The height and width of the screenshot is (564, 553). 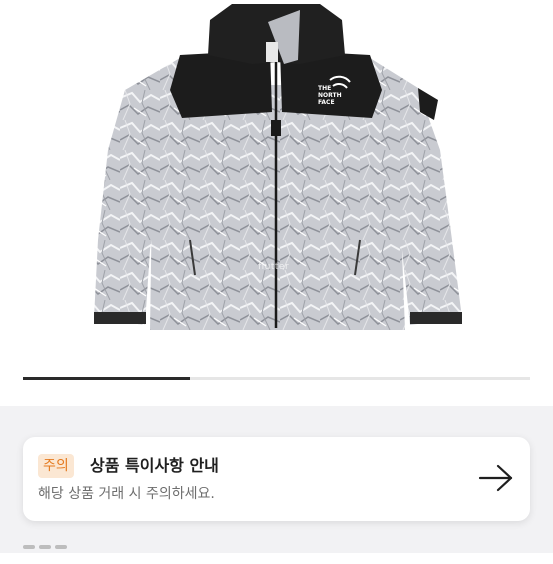 What do you see at coordinates (154, 465) in the screenshot?
I see `notice-title: 상품 특이사항 안내` at bounding box center [154, 465].